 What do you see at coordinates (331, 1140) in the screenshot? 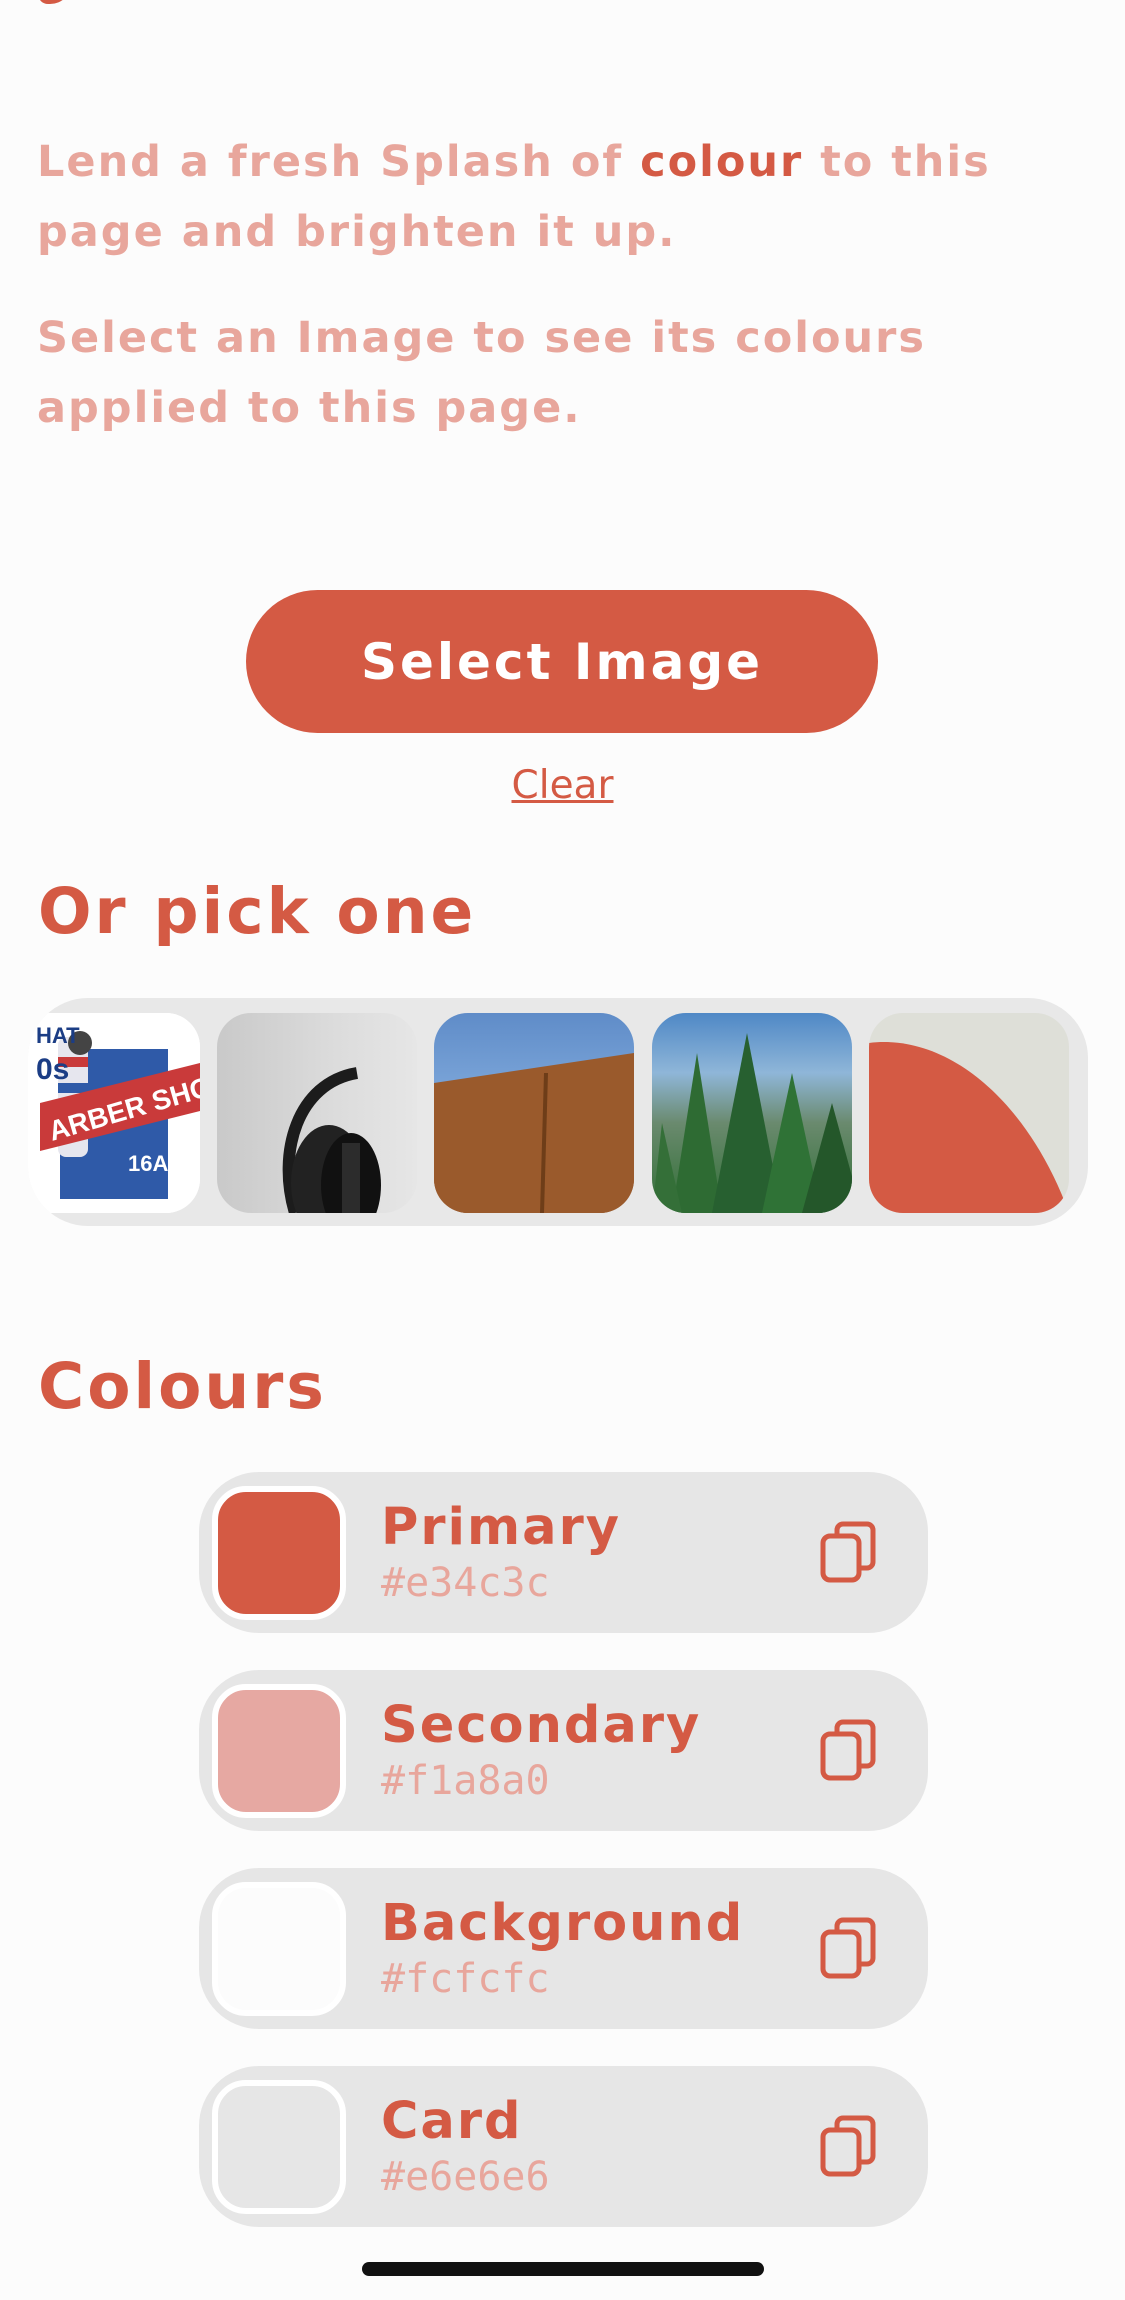
I see `headphones-image` at bounding box center [331, 1140].